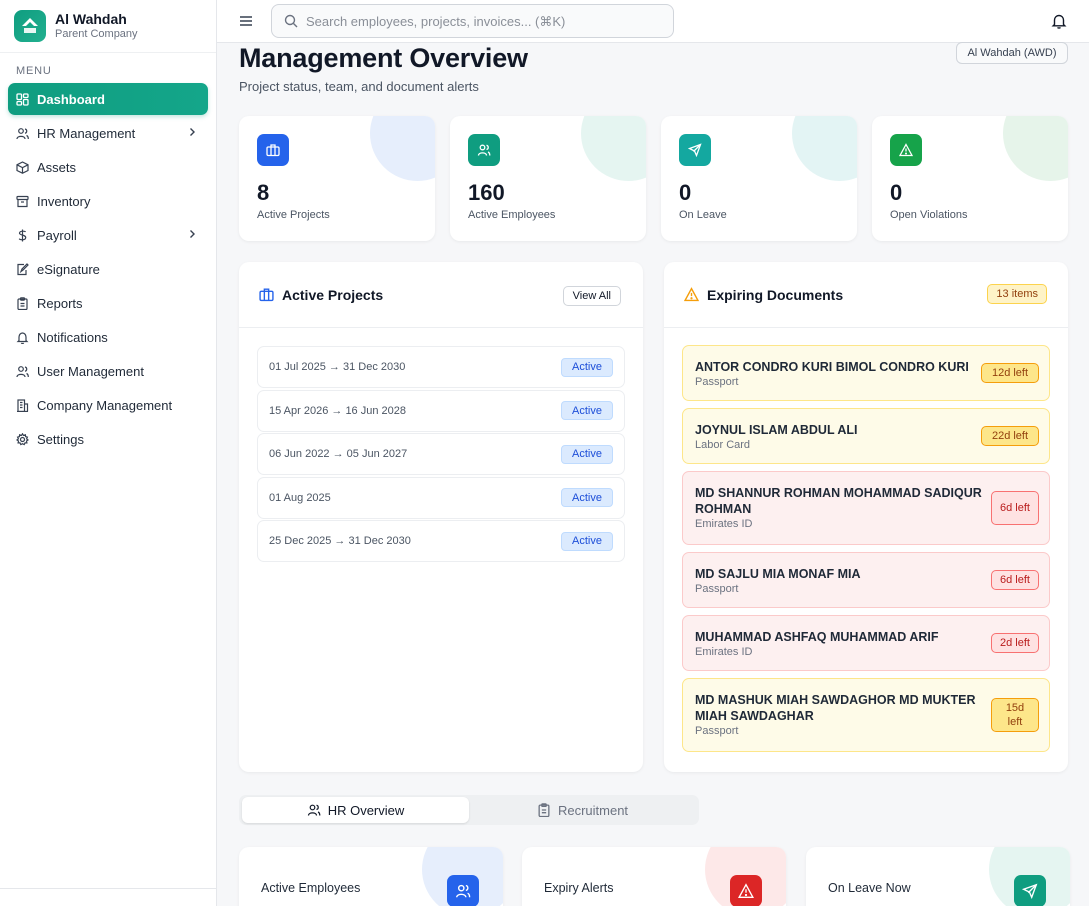 The height and width of the screenshot is (906, 1089). Describe the element at coordinates (355, 810) in the screenshot. I see `tab-hr-overview: HR Overview` at that location.